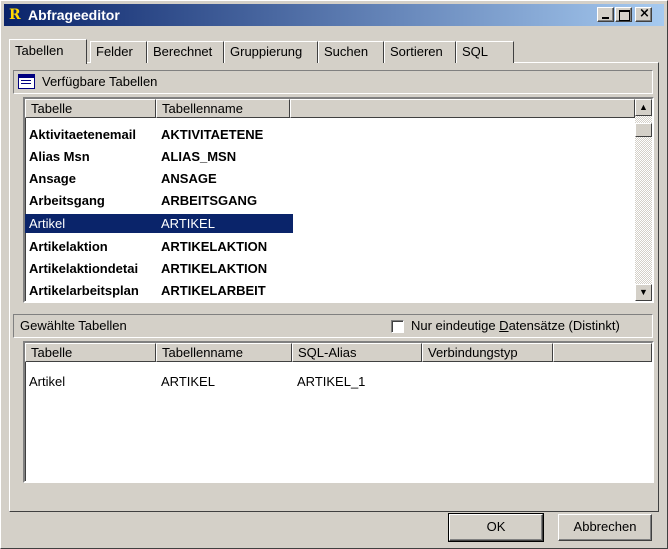 The height and width of the screenshot is (549, 668). I want to click on cell-table: Artikelarbeitsplan, so click(84, 290).